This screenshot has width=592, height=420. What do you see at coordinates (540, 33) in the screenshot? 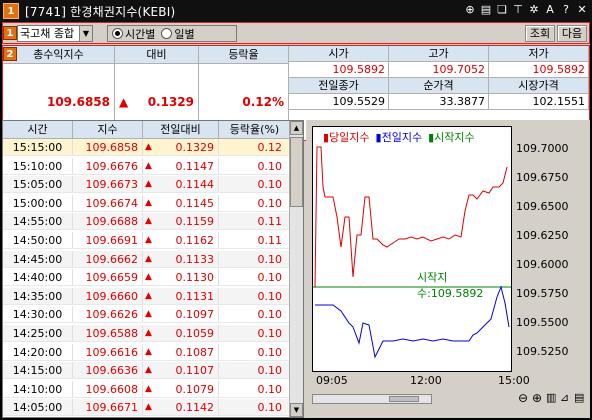
I see `query-button: 조회` at bounding box center [540, 33].